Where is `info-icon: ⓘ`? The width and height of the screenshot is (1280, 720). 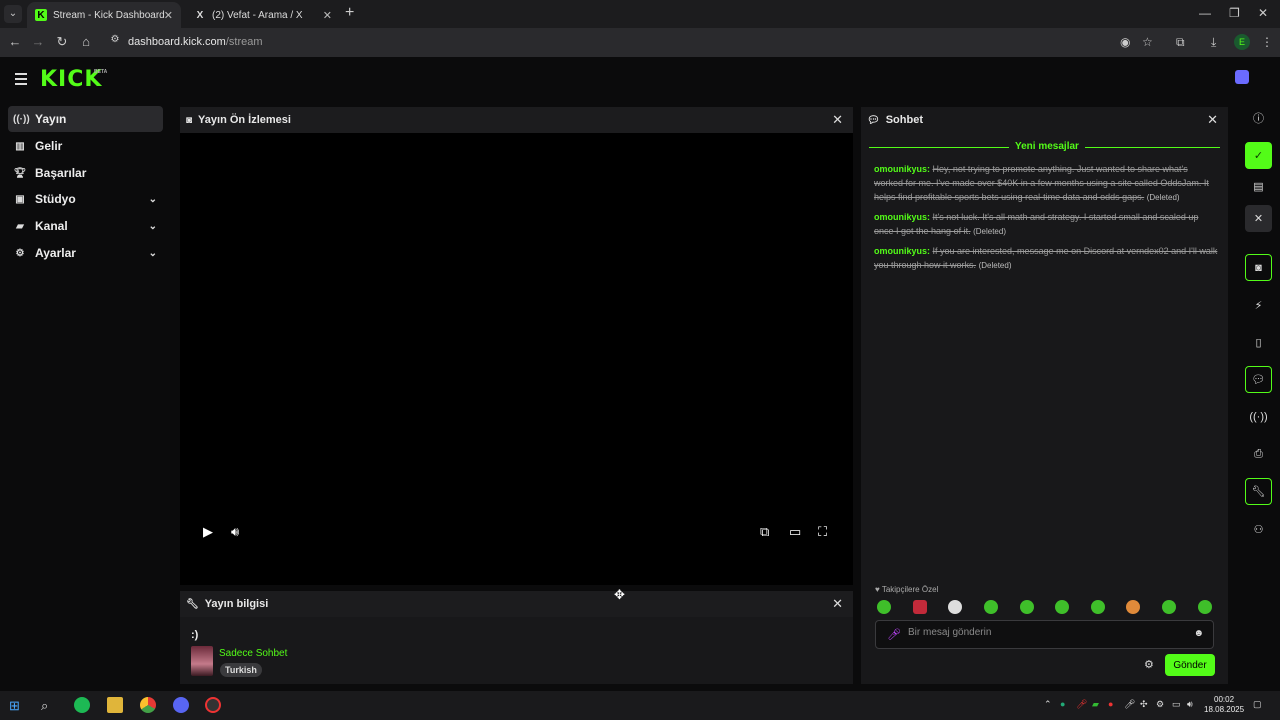 info-icon: ⓘ is located at coordinates (1258, 117).